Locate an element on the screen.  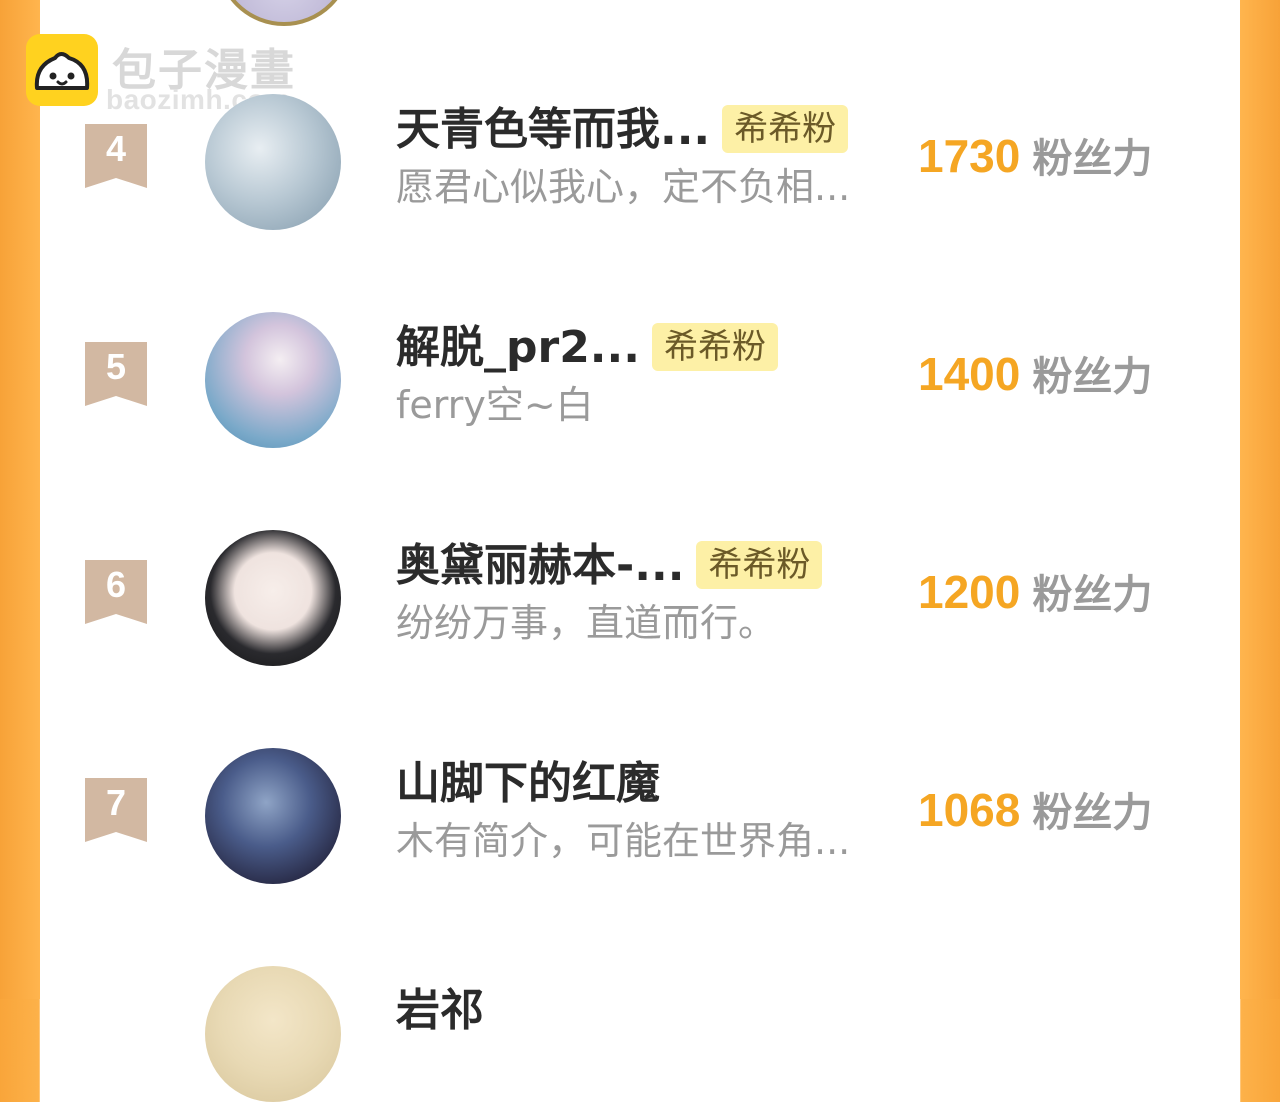
rank-number: 7 is located at coordinates (116, 802).